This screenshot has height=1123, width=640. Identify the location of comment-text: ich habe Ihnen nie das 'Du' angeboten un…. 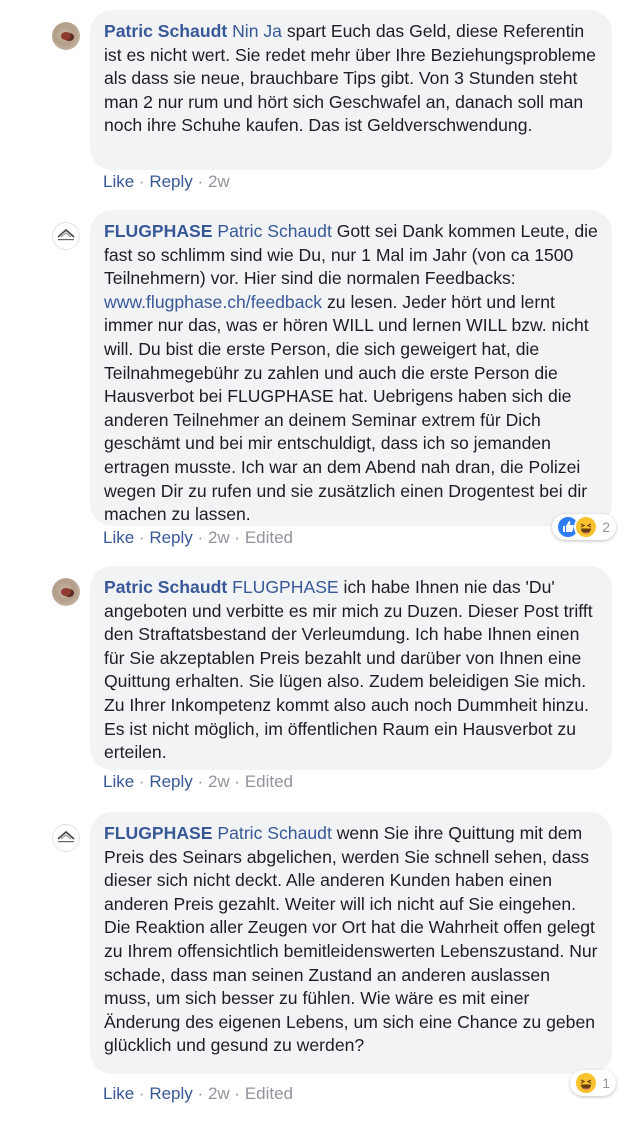
(348, 670).